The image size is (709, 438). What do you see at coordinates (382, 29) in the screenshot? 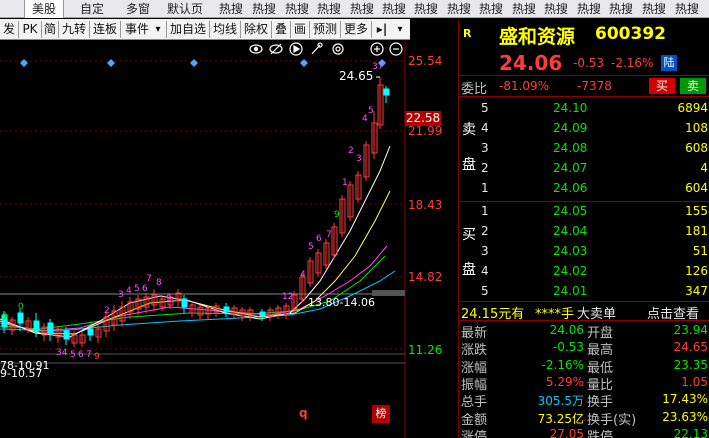
I see `collapse-panel-icon: ▸|` at bounding box center [382, 29].